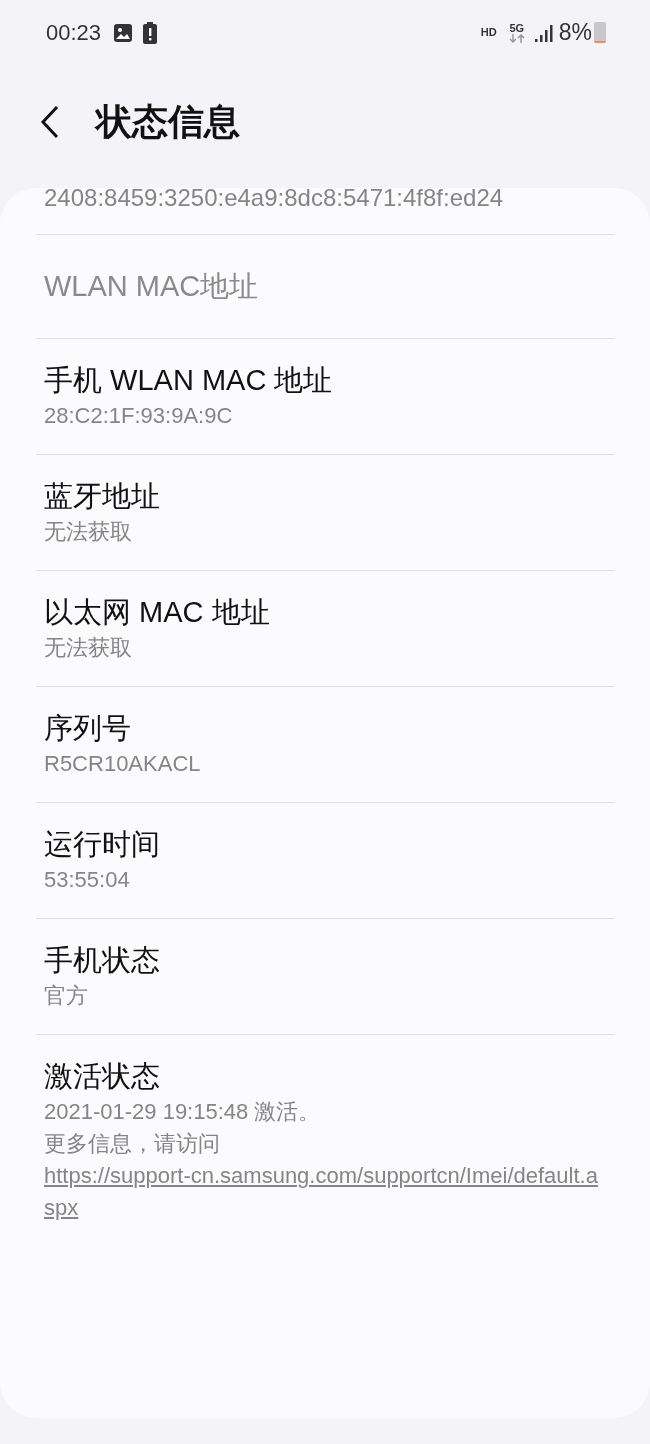  I want to click on setting-title: 以太网 MAC 地址, so click(157, 613).